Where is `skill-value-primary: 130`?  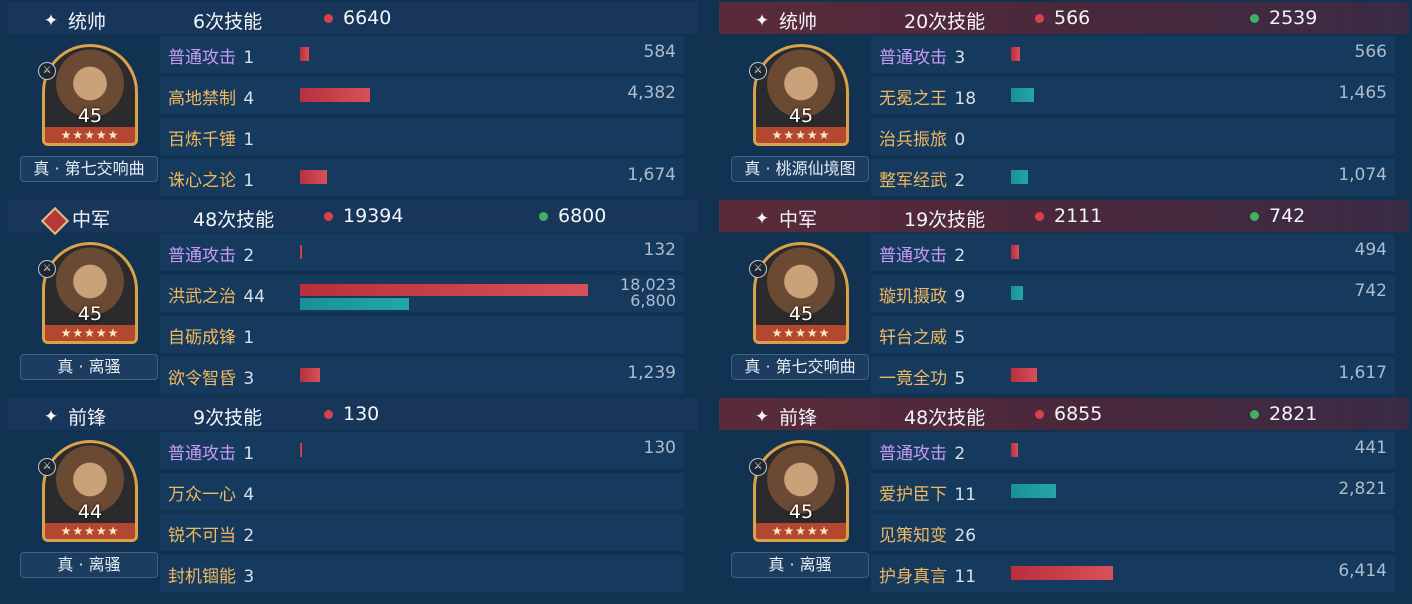
skill-value-primary: 130 is located at coordinates (659, 448).